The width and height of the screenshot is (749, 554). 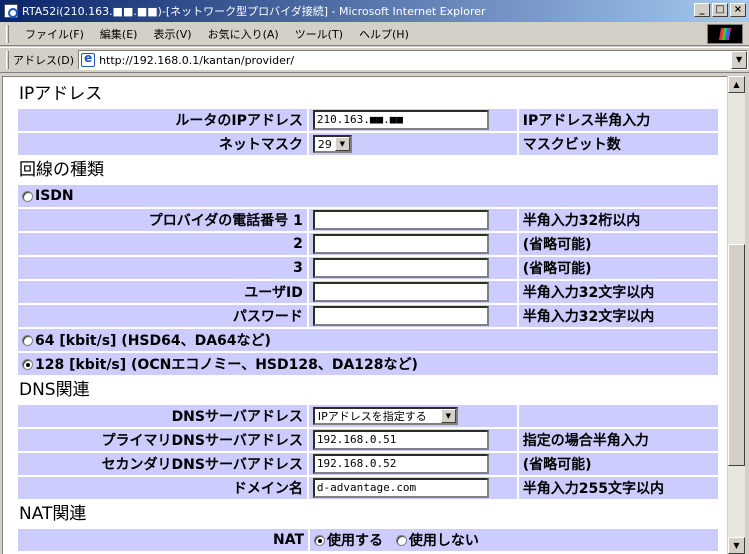 What do you see at coordinates (368, 196) in the screenshot?
I see `isdn-row: ISDN` at bounding box center [368, 196].